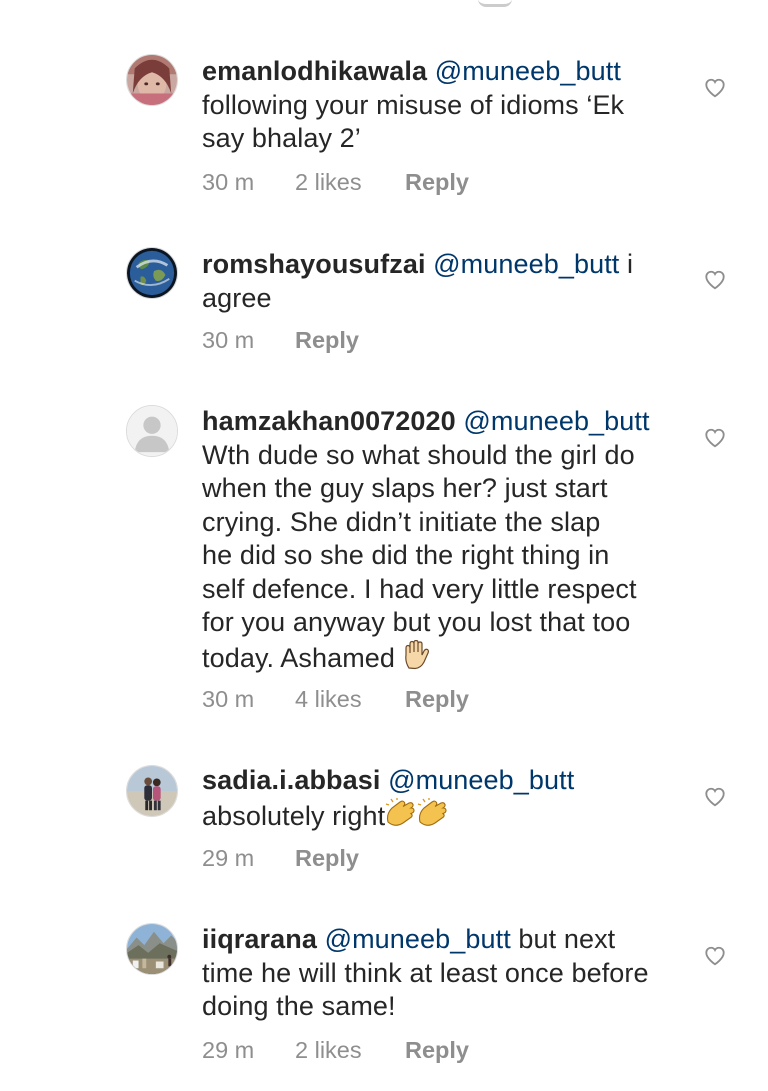  I want to click on comment-line: absolutely right, so click(442, 817).